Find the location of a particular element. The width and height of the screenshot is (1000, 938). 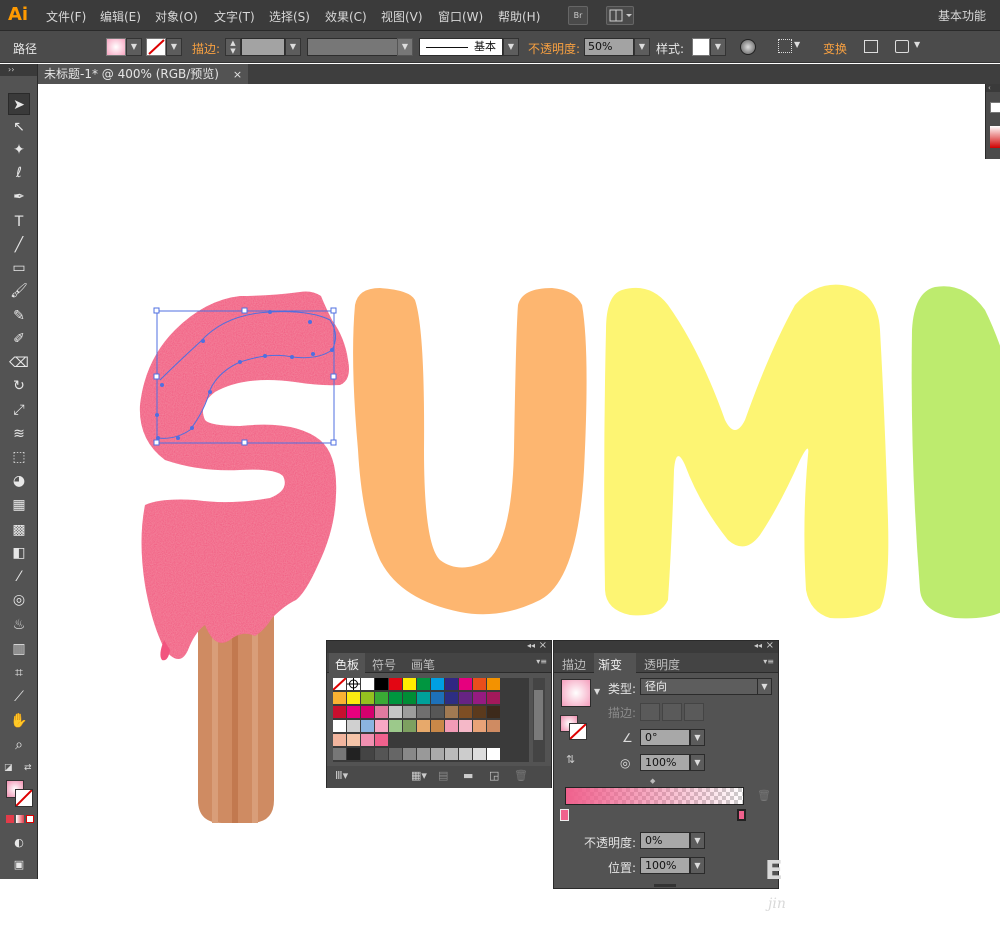

menu-file: 文件(F) is located at coordinates (66, 16).